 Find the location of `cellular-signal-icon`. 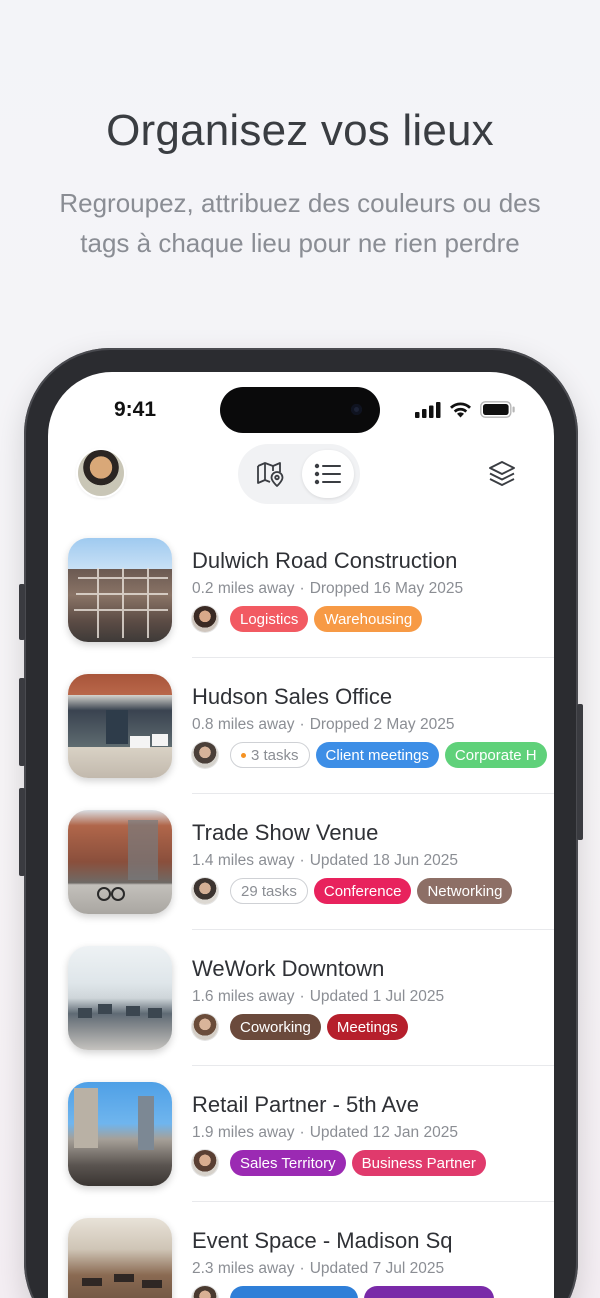

cellular-signal-icon is located at coordinates (428, 409).